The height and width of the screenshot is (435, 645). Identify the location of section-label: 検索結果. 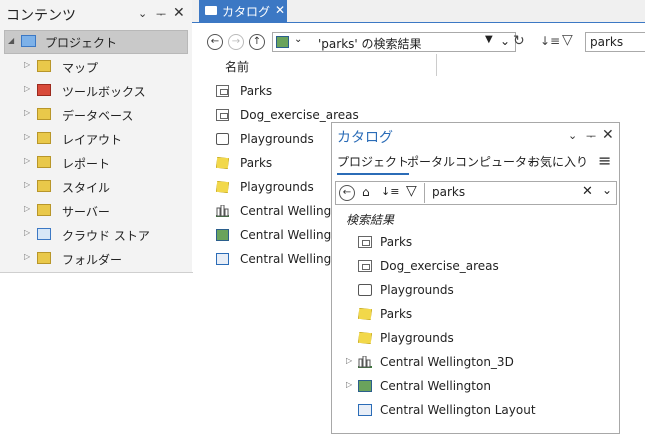
(370, 220).